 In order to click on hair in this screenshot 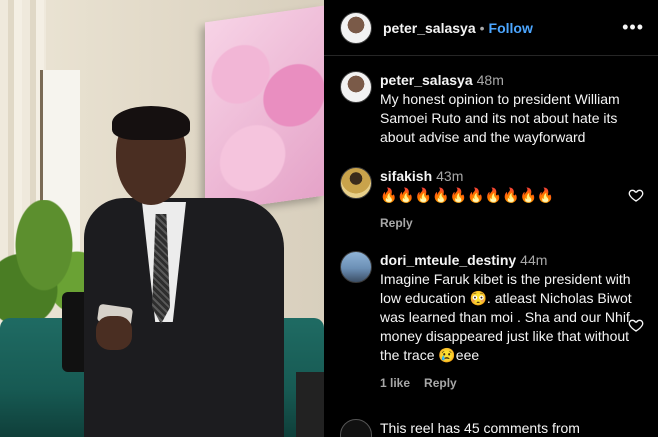, I will do `click(151, 123)`.